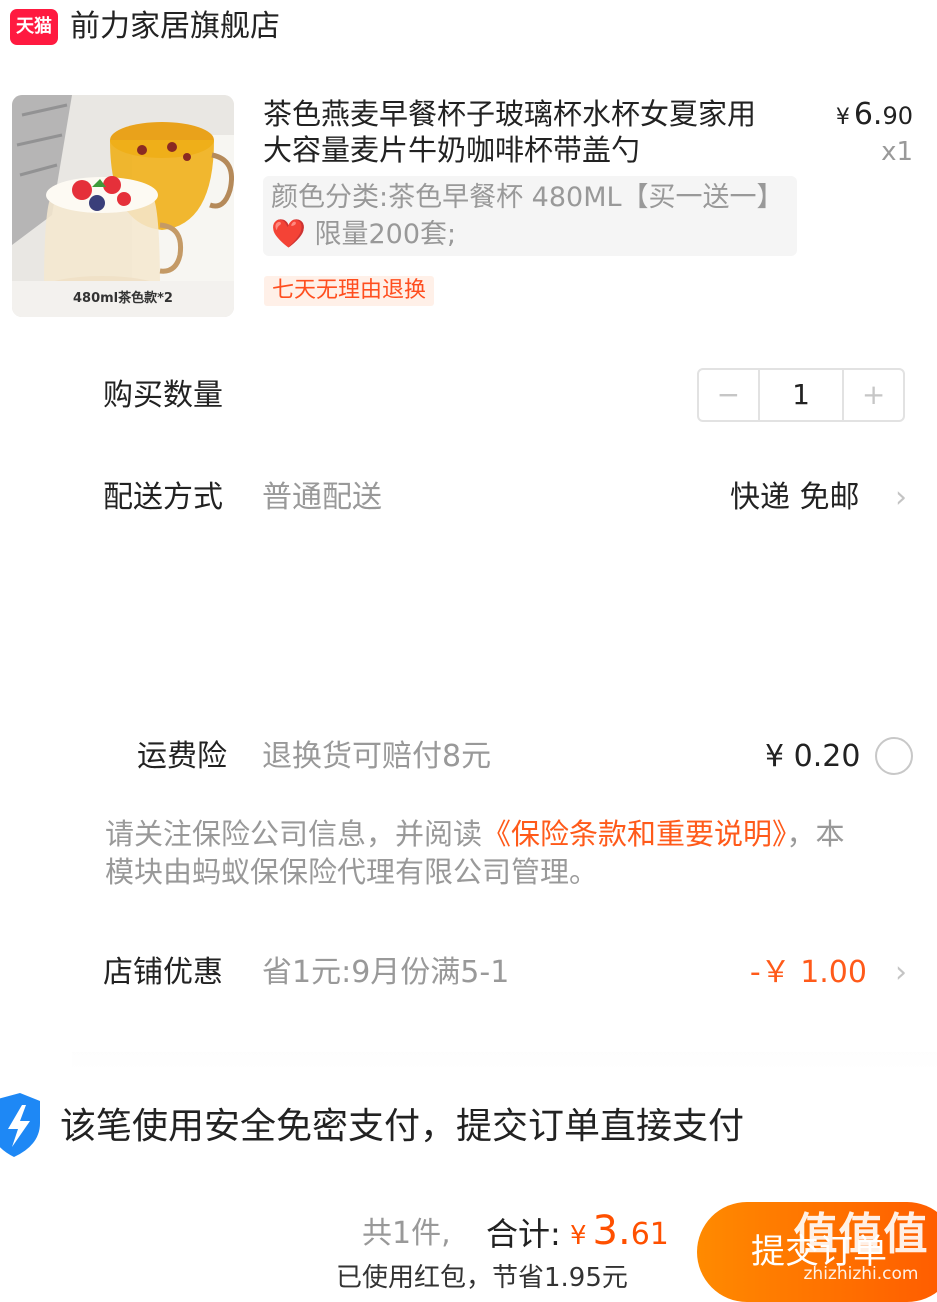  What do you see at coordinates (20, 1125) in the screenshot?
I see `shield-lightning-icon` at bounding box center [20, 1125].